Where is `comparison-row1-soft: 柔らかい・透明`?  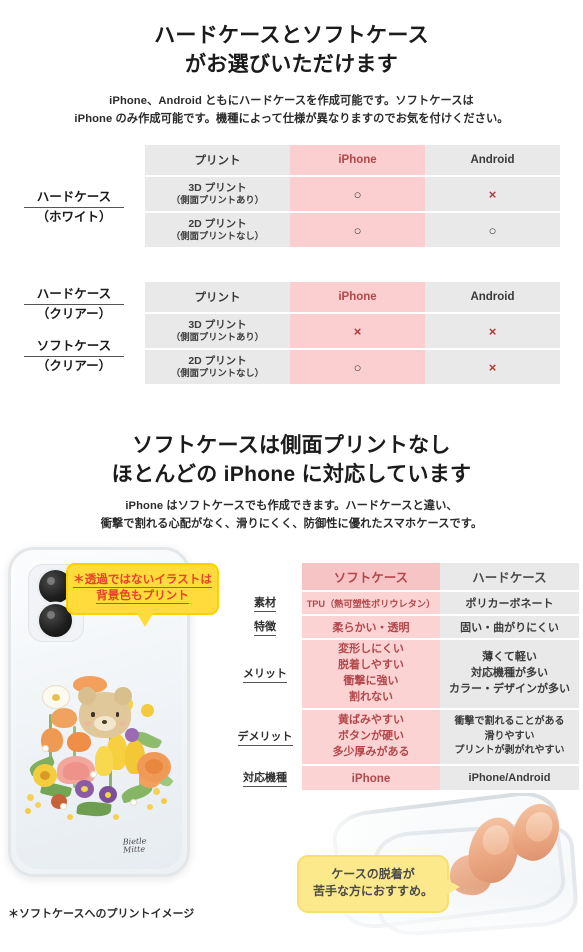 comparison-row1-soft: 柔らかい・透明 is located at coordinates (371, 627).